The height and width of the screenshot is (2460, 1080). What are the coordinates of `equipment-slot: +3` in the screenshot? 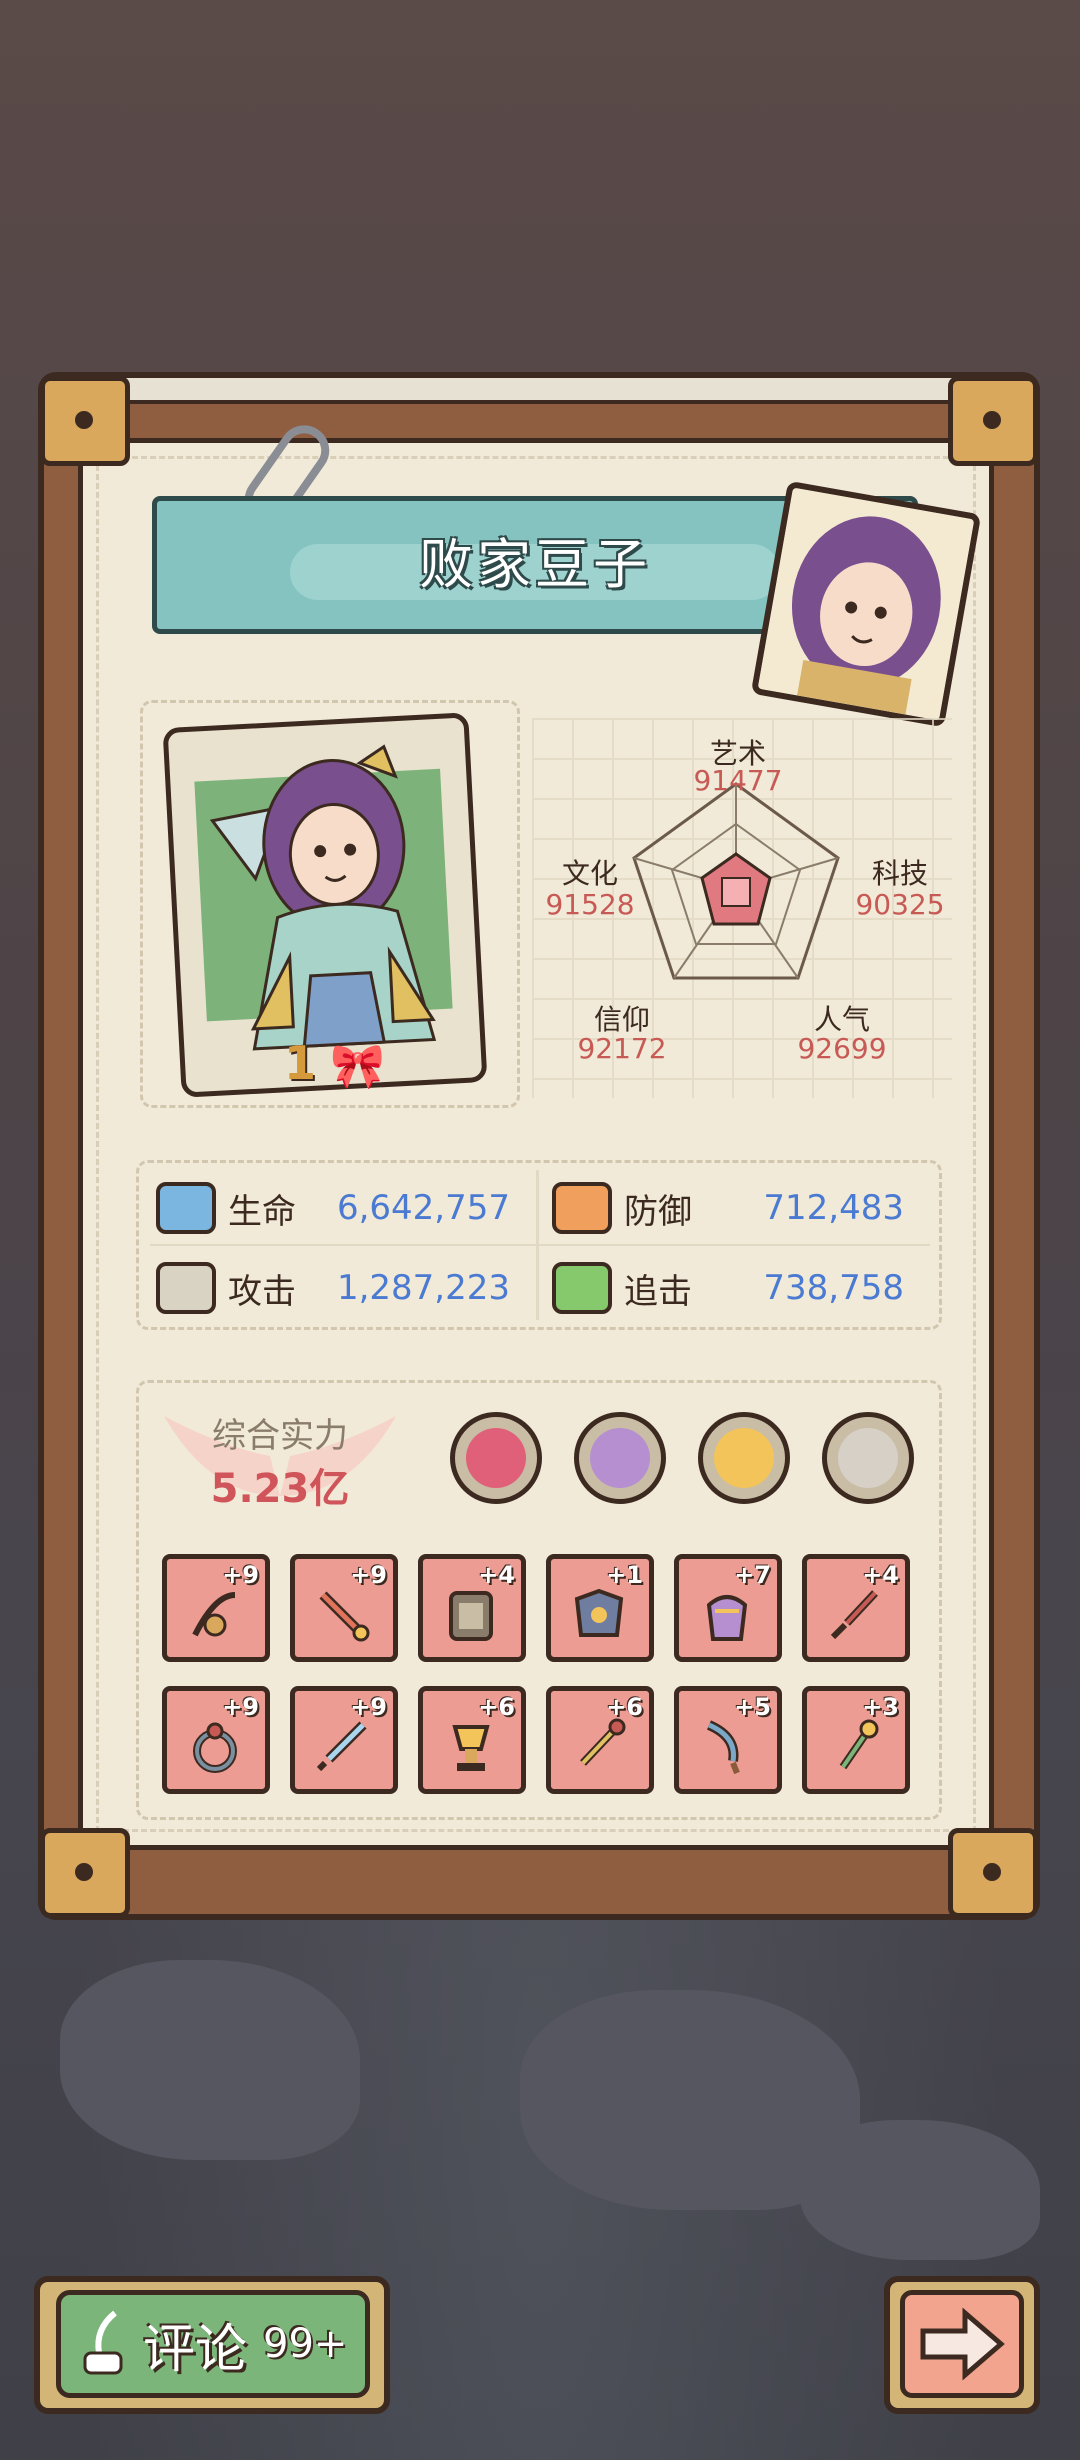 It's located at (856, 1740).